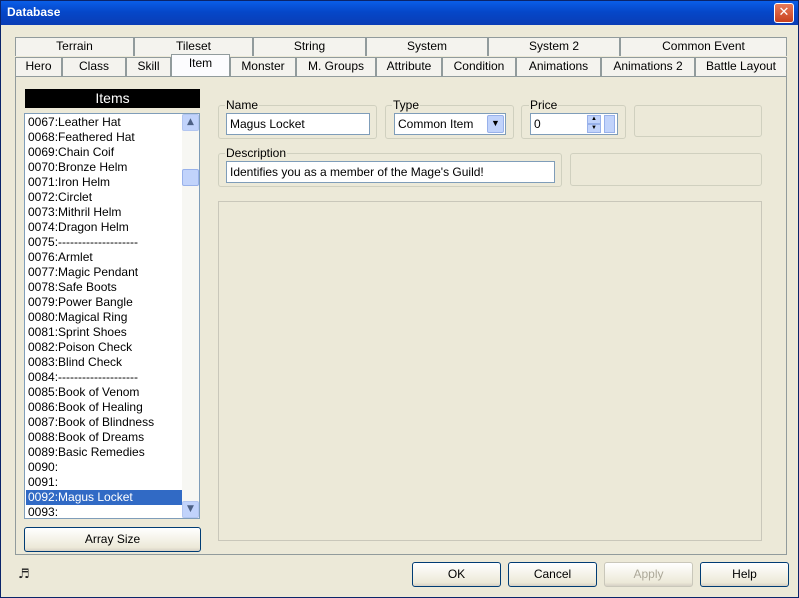  I want to click on list-item: 0067:Leather Hat, so click(105, 122).